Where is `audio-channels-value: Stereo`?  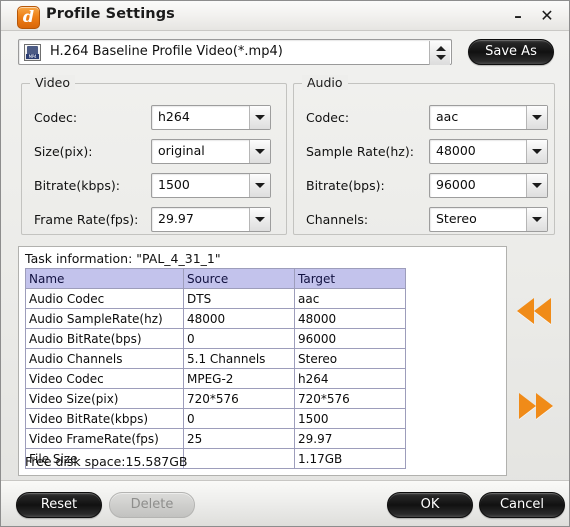 audio-channels-value: Stereo is located at coordinates (456, 218).